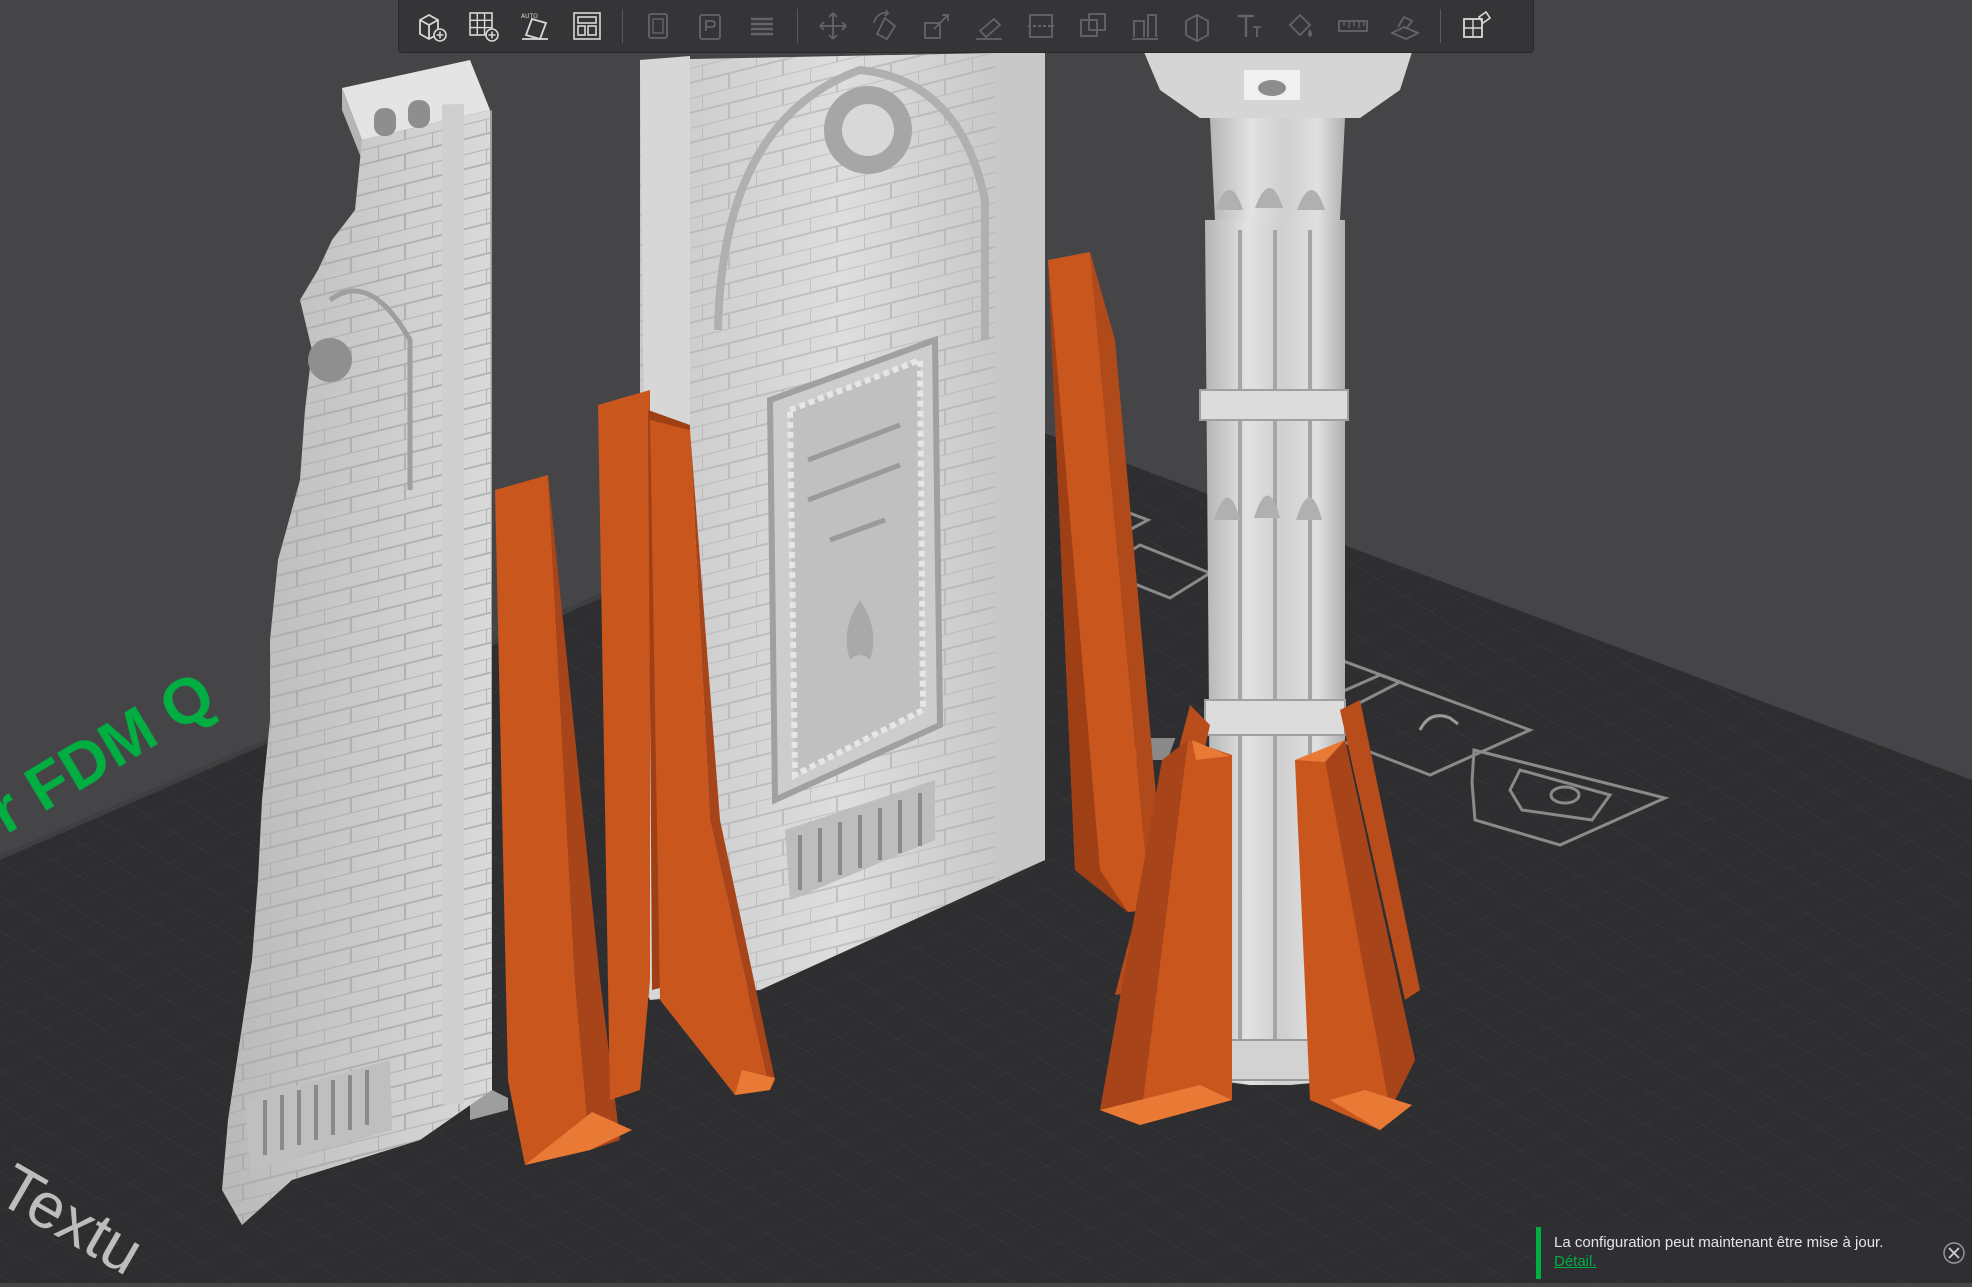  What do you see at coordinates (1405, 26) in the screenshot?
I see `assembly-icon` at bounding box center [1405, 26].